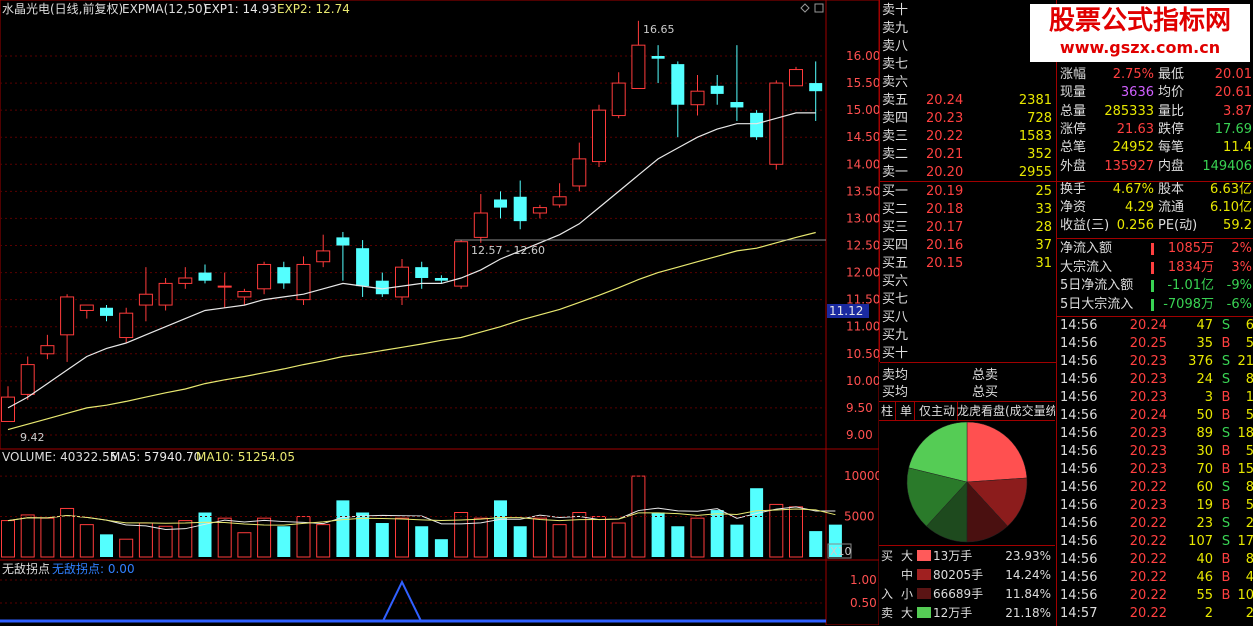 The height and width of the screenshot is (626, 1253). I want to click on order-book-divider, so click(968, 181).